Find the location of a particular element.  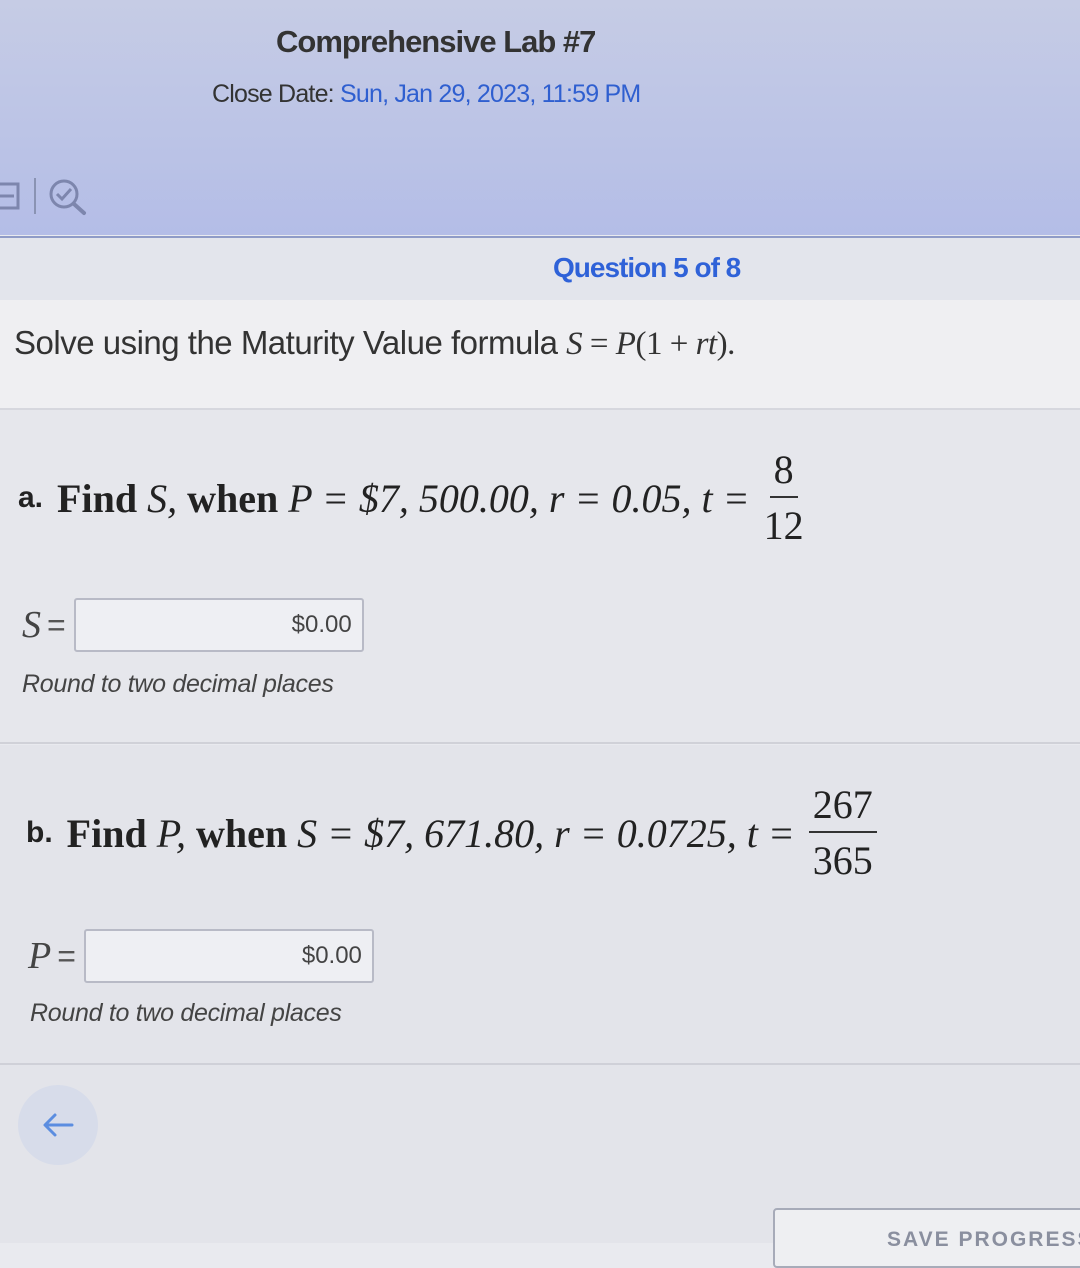

part-a-answer-var: S is located at coordinates (31, 625).